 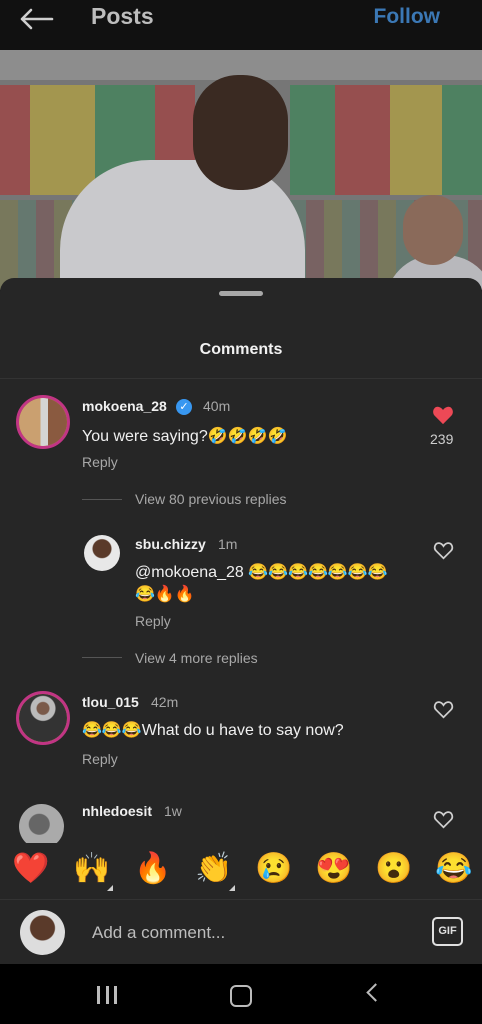 I want to click on reply-username: sbu.chizzy, so click(x=170, y=544).